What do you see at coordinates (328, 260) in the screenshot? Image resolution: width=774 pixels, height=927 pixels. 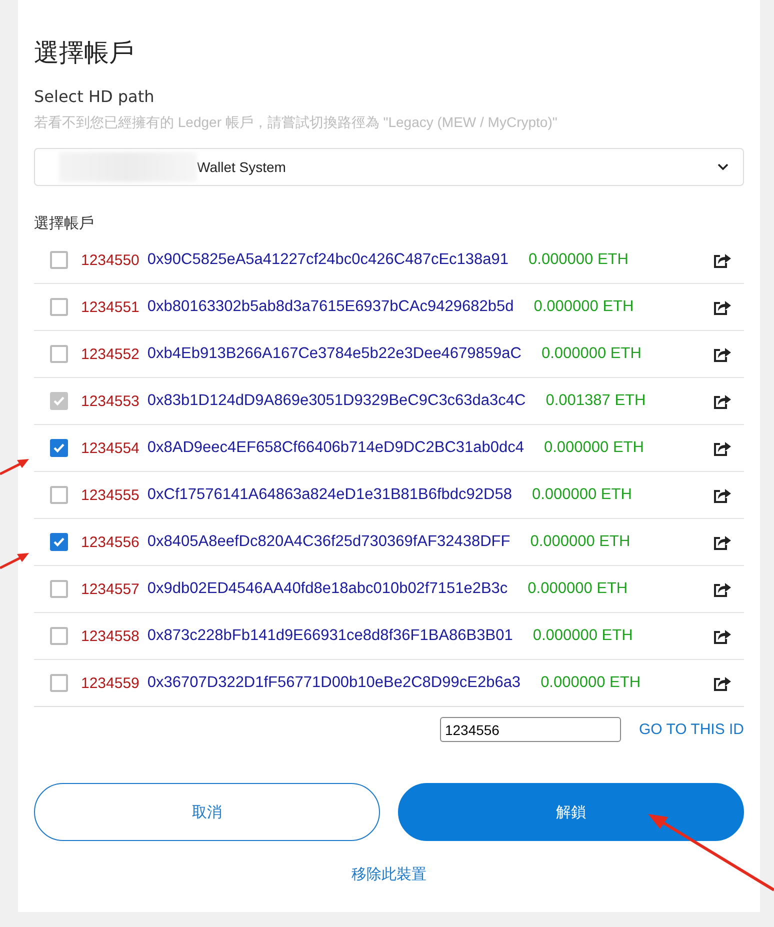 I see `account-address: 0x90C5825eA5a41227cf24bc0c426C487cEc138a91` at bounding box center [328, 260].